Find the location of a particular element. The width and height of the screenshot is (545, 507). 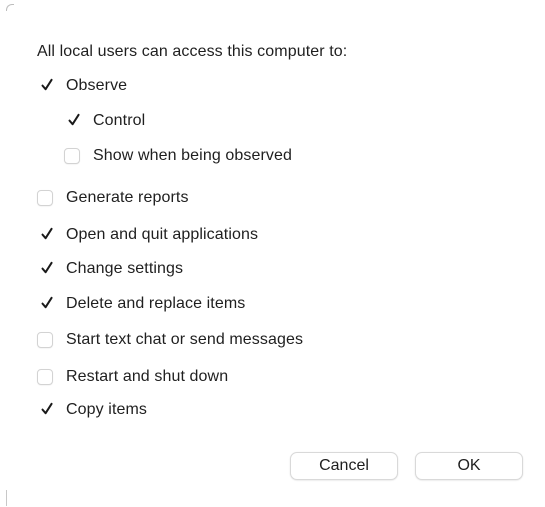

dialog-edge is located at coordinates (6, 498).